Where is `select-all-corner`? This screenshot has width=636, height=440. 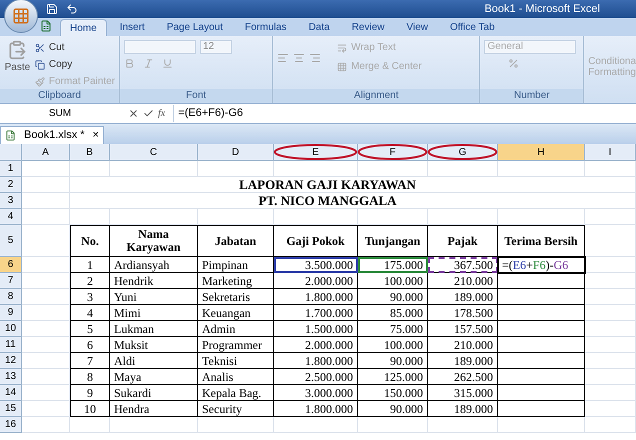
select-all-corner is located at coordinates (11, 152).